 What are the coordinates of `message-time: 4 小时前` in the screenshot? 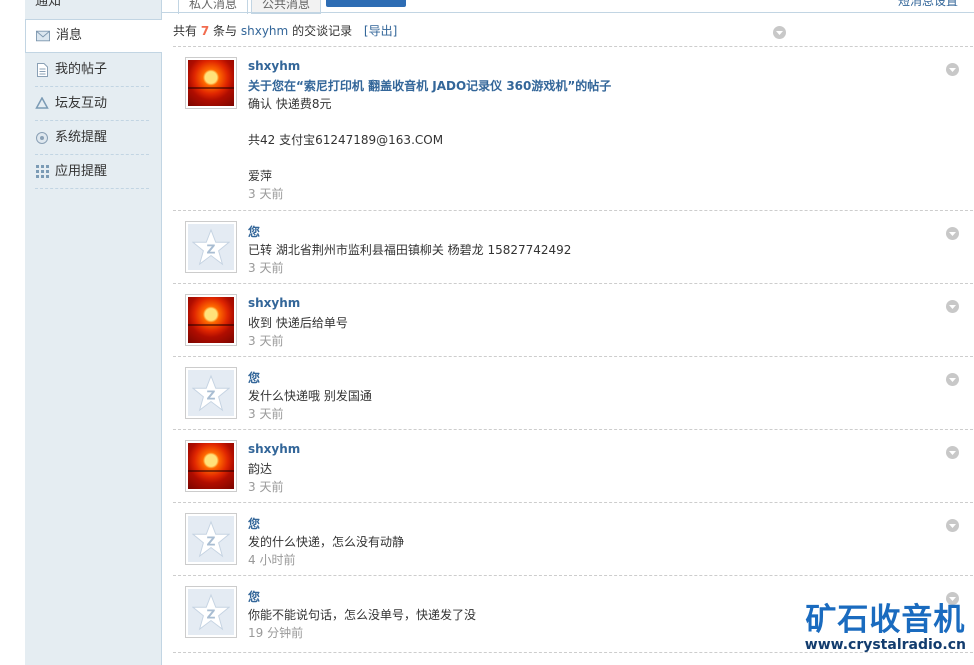 It's located at (272, 560).